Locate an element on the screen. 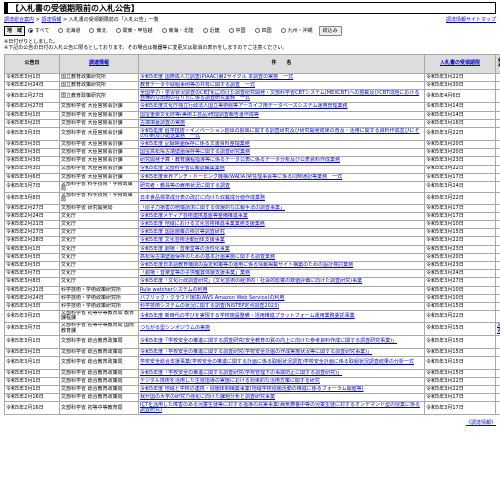 This screenshot has height=490, width=500. cell-title-link: 国宝高松塚古墳壁画保存等に関する調査研究業務 is located at coordinates (195, 152).